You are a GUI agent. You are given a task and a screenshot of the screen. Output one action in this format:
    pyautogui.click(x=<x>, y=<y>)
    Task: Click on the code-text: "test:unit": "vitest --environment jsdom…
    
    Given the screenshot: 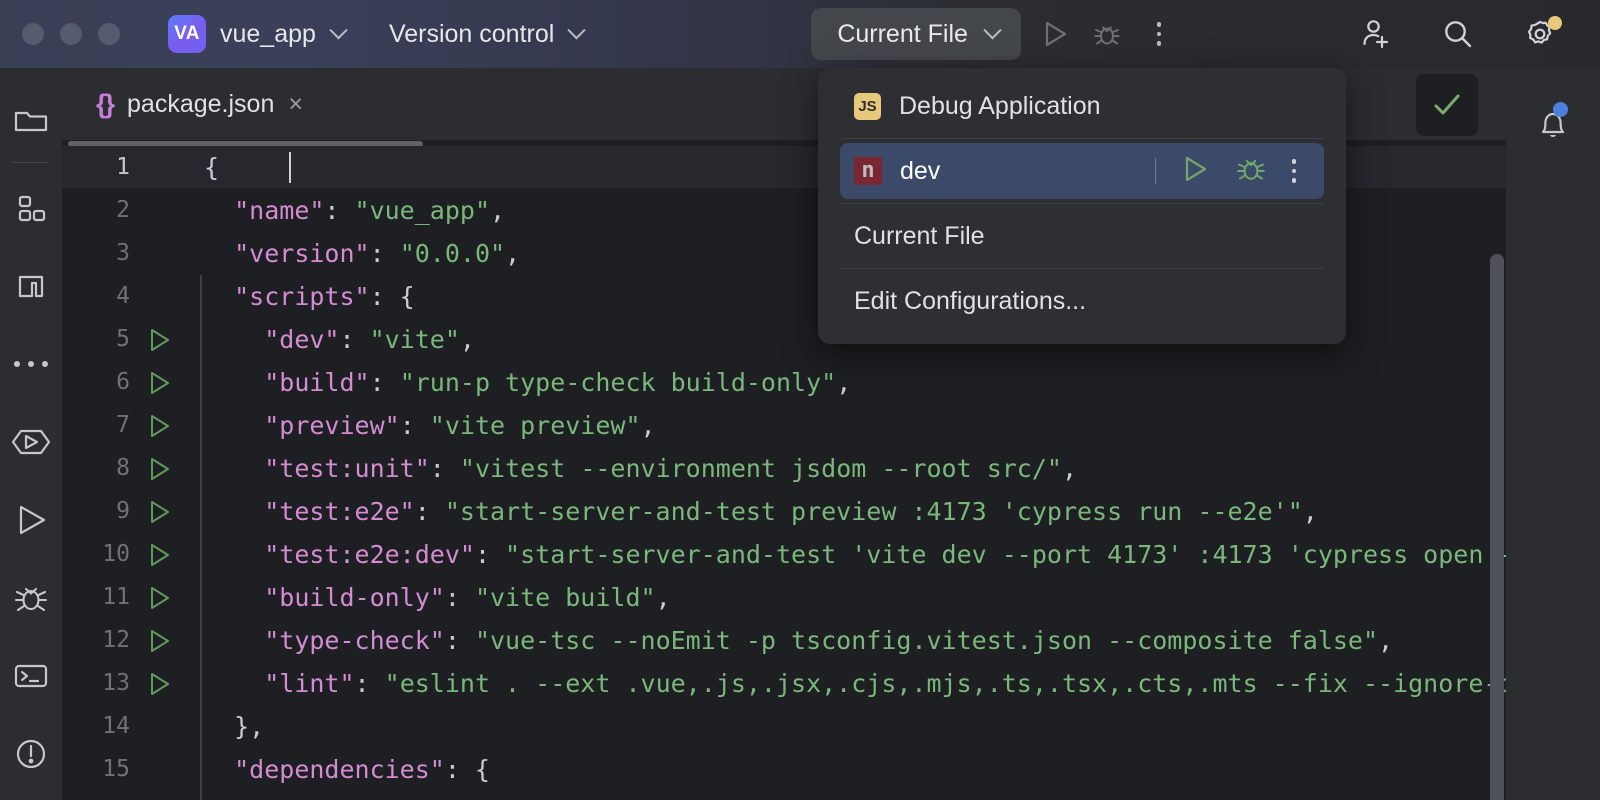 What is the action you would take?
    pyautogui.click(x=671, y=468)
    